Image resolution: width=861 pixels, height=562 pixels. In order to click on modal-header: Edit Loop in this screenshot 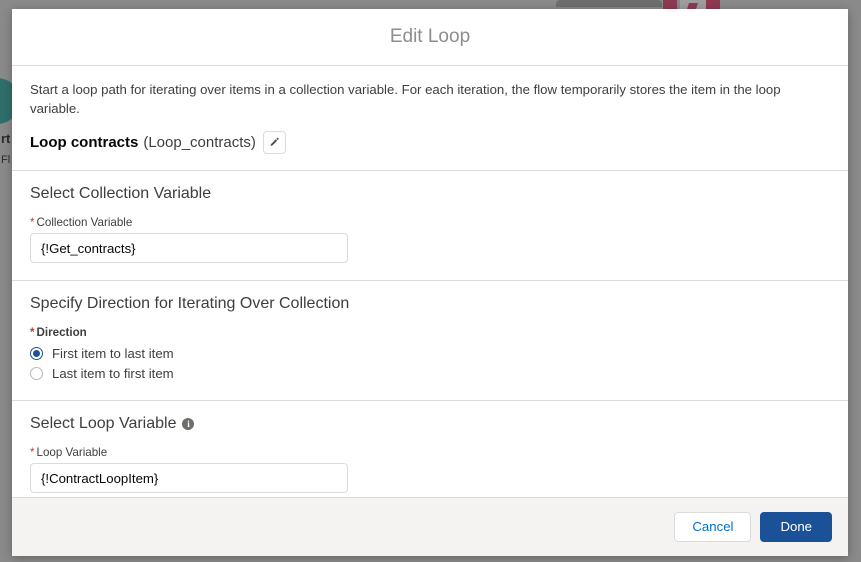, I will do `click(430, 37)`.